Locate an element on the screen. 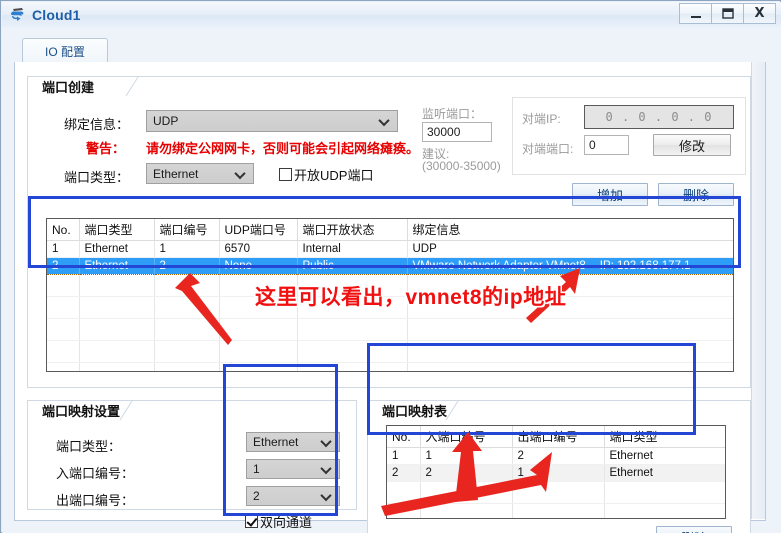 The image size is (781, 533). group-title-divider is located at coordinates (132, 87).